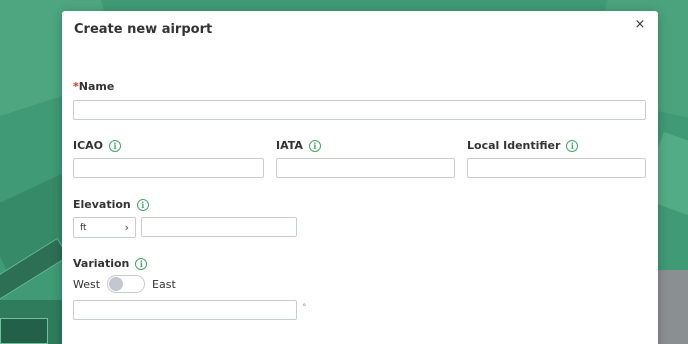 The height and width of the screenshot is (344, 688). I want to click on icao-input, so click(168, 168).